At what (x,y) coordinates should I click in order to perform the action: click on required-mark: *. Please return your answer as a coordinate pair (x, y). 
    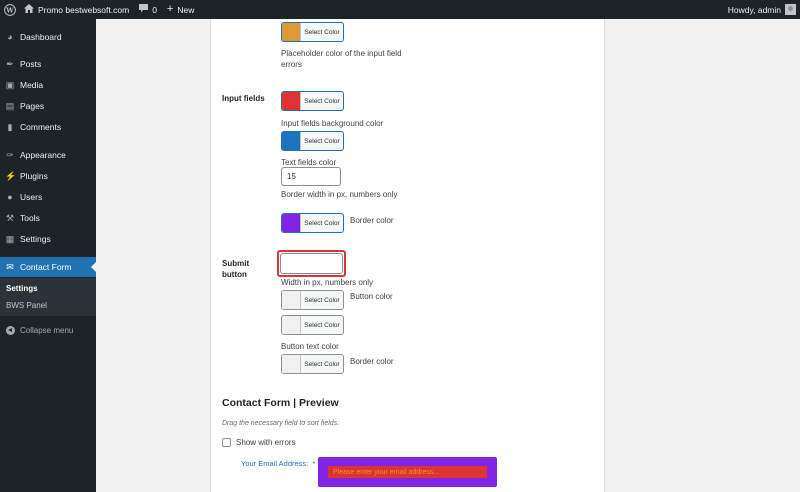
    Looking at the image, I should click on (314, 463).